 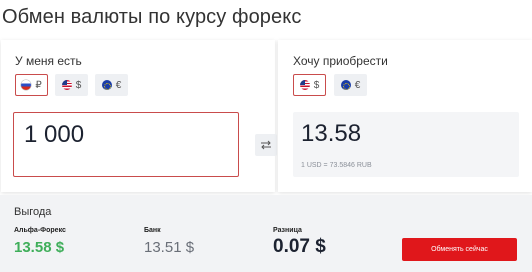 What do you see at coordinates (48, 61) in the screenshot?
I see `have-label: У меня есть` at bounding box center [48, 61].